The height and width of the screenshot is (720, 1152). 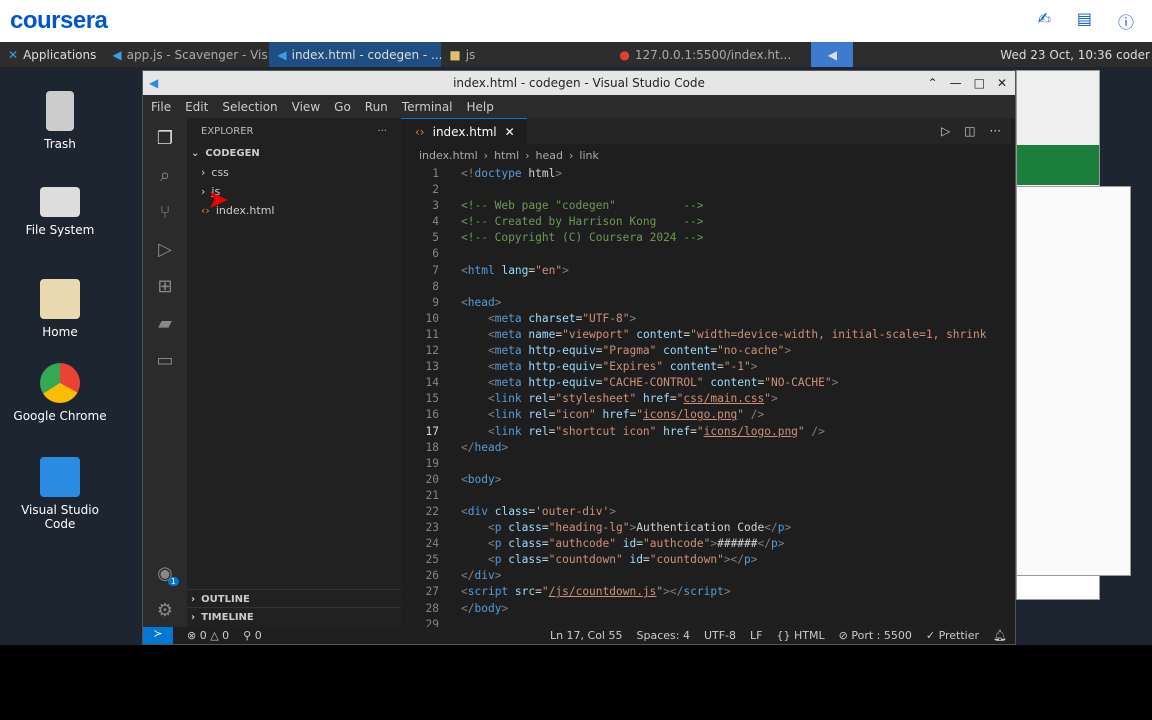 I want to click on code-line: 4 <!-- Created by Harrison Kong -->, so click(x=706, y=222).